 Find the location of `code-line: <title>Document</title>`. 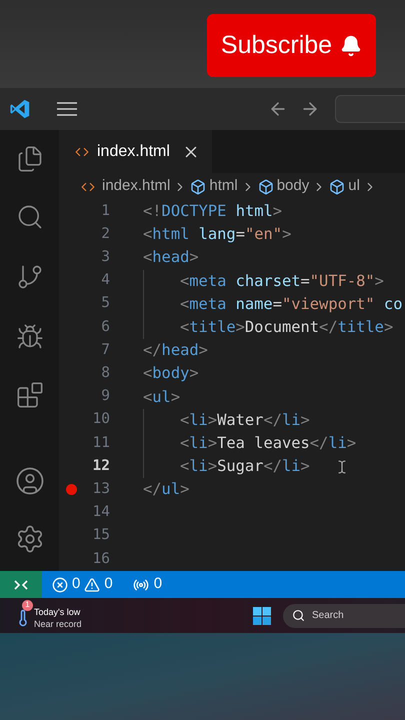

code-line: <title>Document</title> is located at coordinates (287, 327).